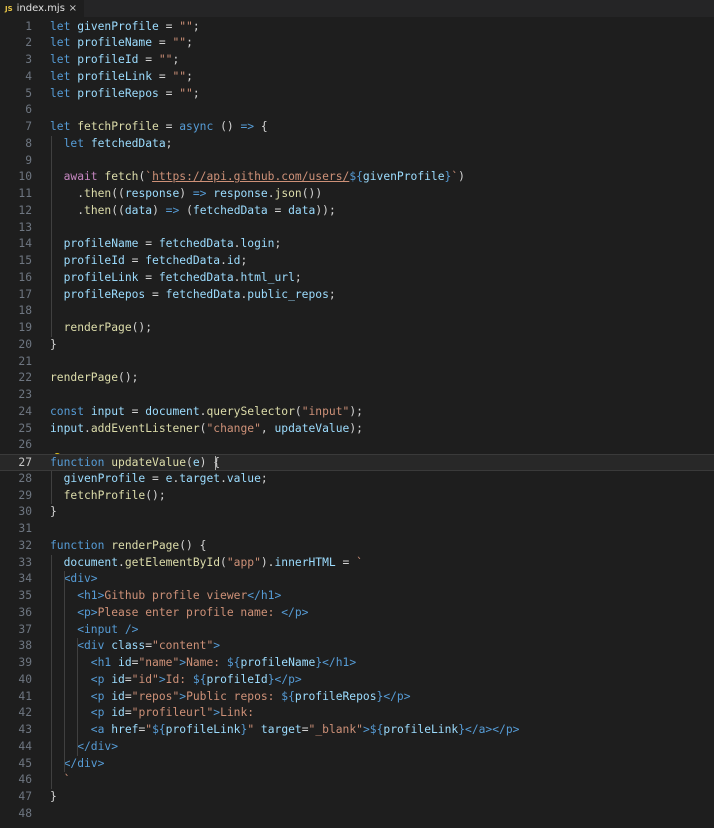 Image resolution: width=714 pixels, height=828 pixels. Describe the element at coordinates (357, 479) in the screenshot. I see `code-line: 28 givenProfile = e.target.value;` at that location.